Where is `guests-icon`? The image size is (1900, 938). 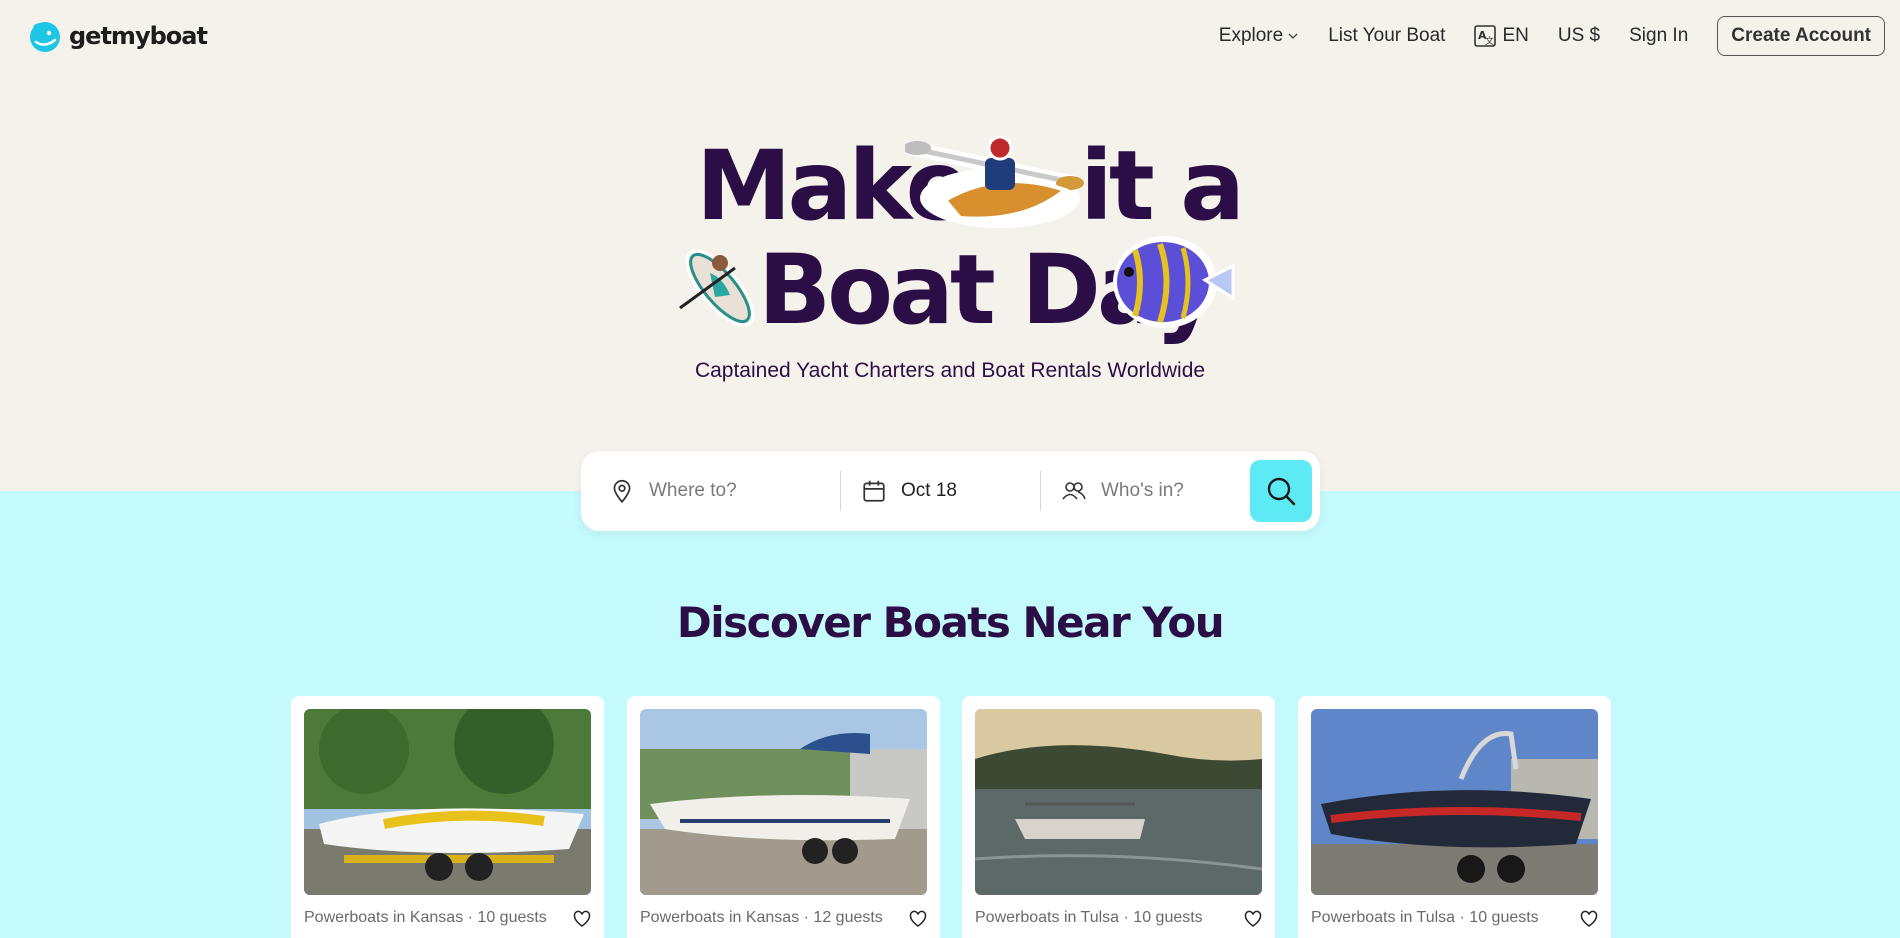
guests-icon is located at coordinates (1074, 491).